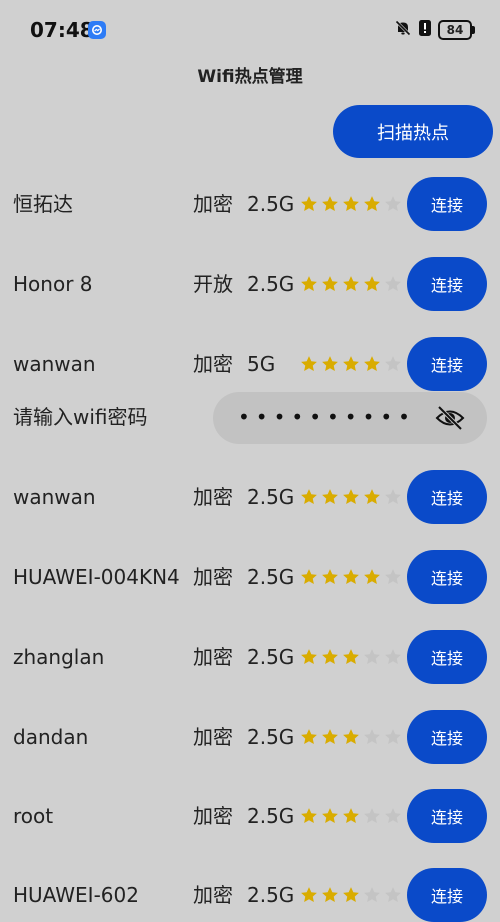 The height and width of the screenshot is (922, 500). What do you see at coordinates (43, 204) in the screenshot?
I see `network-ssid: 恒拓达` at bounding box center [43, 204].